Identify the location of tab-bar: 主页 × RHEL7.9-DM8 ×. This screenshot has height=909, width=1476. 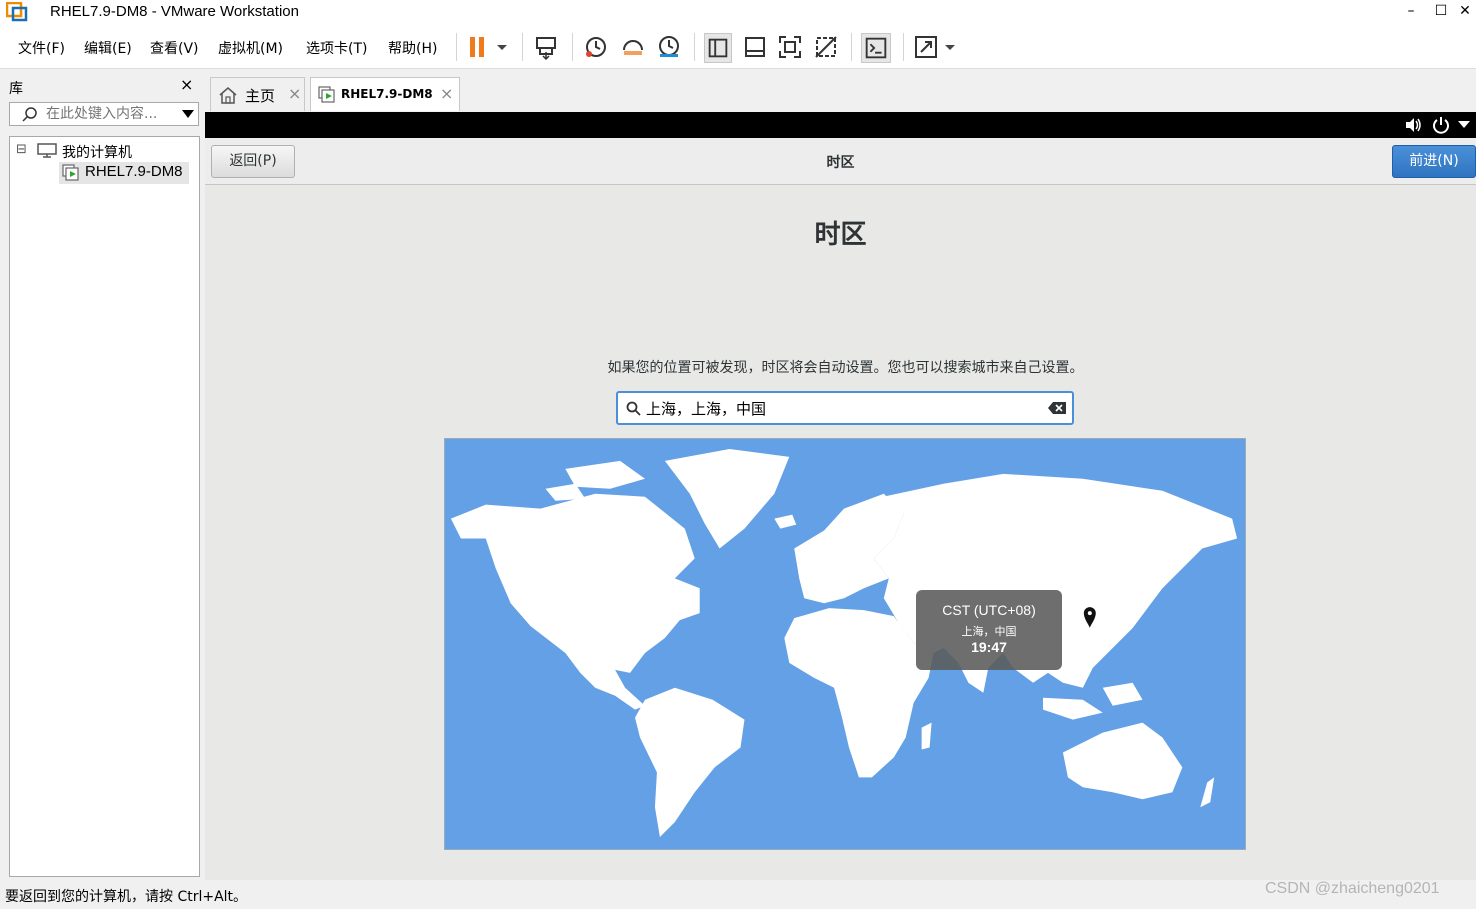
(840, 92).